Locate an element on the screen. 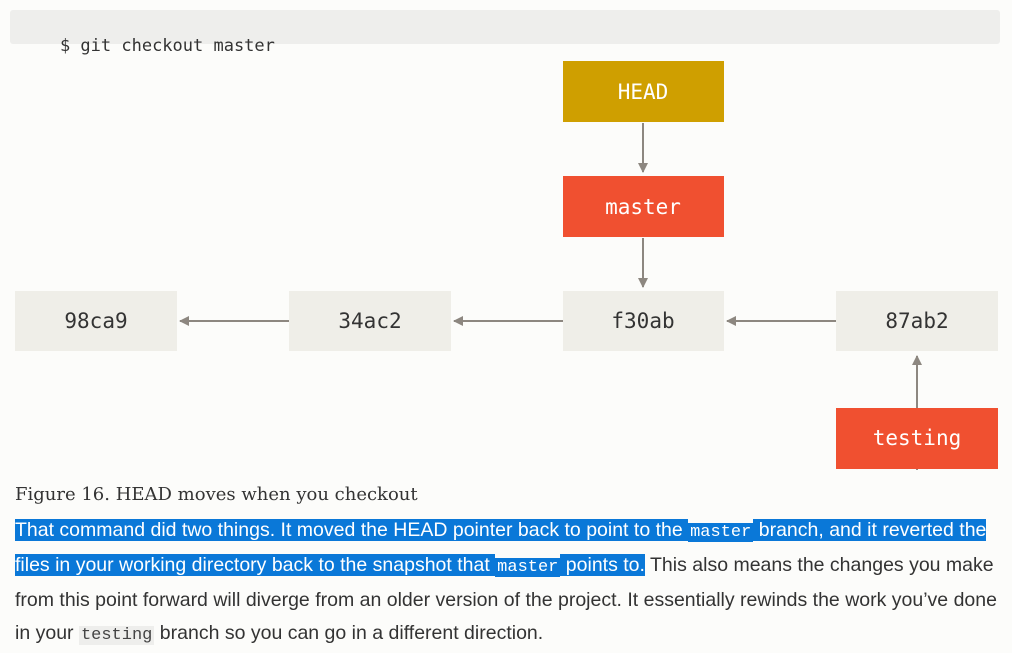  master-branch: master is located at coordinates (643, 206).